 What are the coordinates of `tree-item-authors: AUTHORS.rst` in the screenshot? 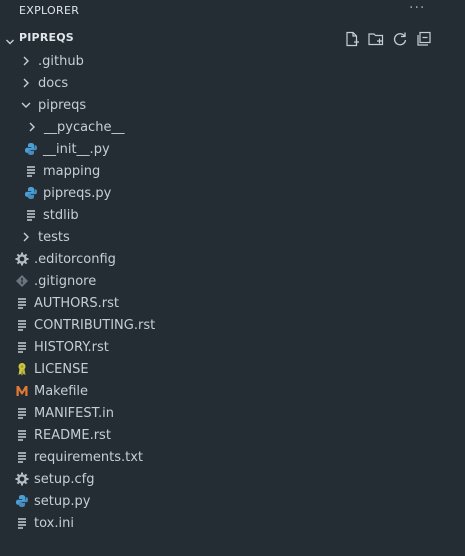 It's located at (232, 303).